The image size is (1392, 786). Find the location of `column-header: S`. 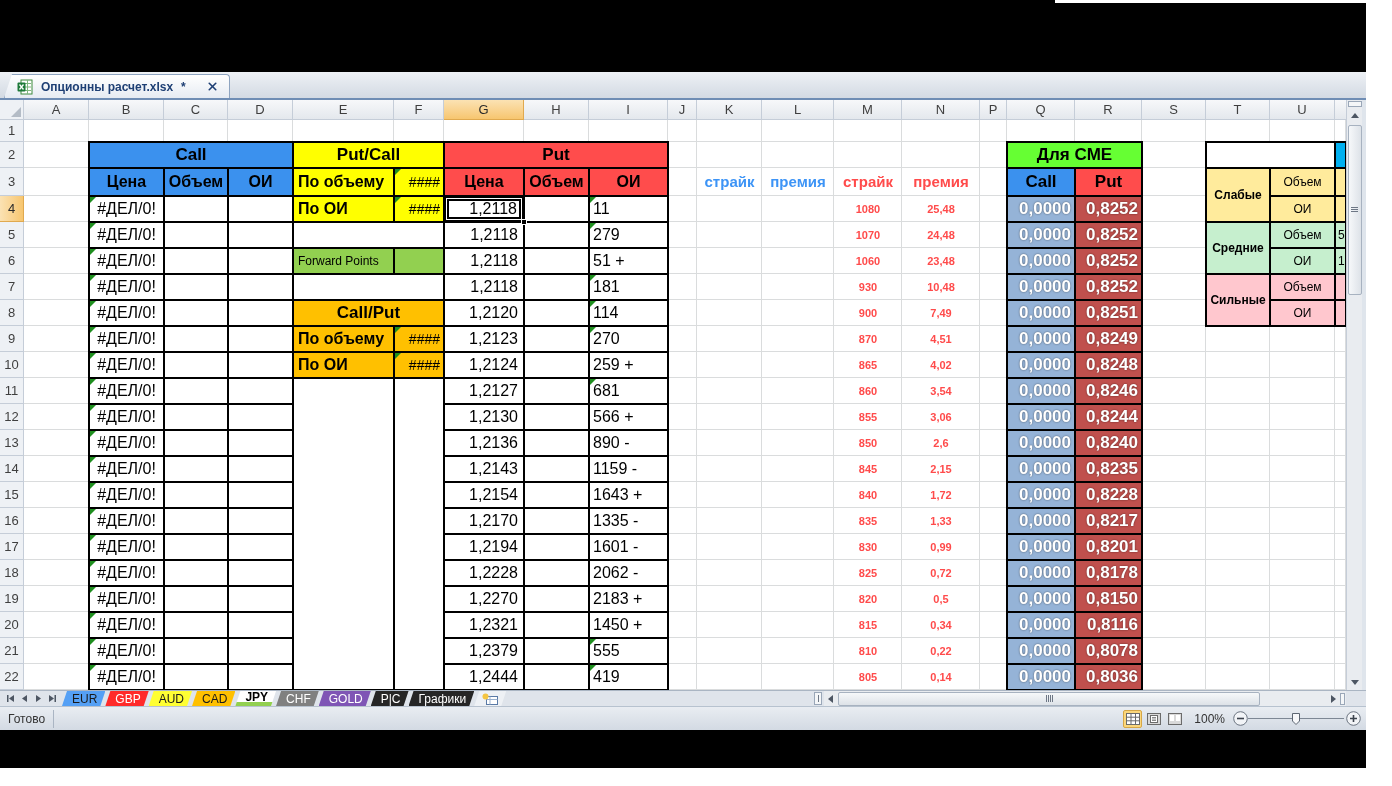

column-header: S is located at coordinates (1174, 110).